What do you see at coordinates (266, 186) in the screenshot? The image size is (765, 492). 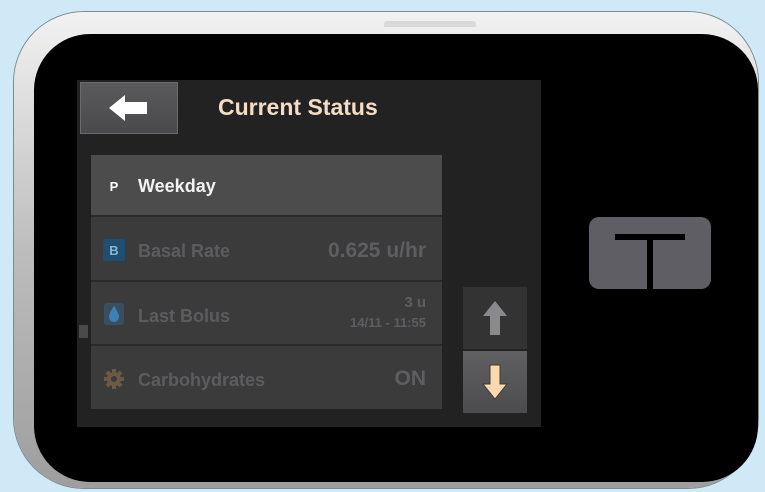 I see `list-item-profile: P Weekday` at bounding box center [266, 186].